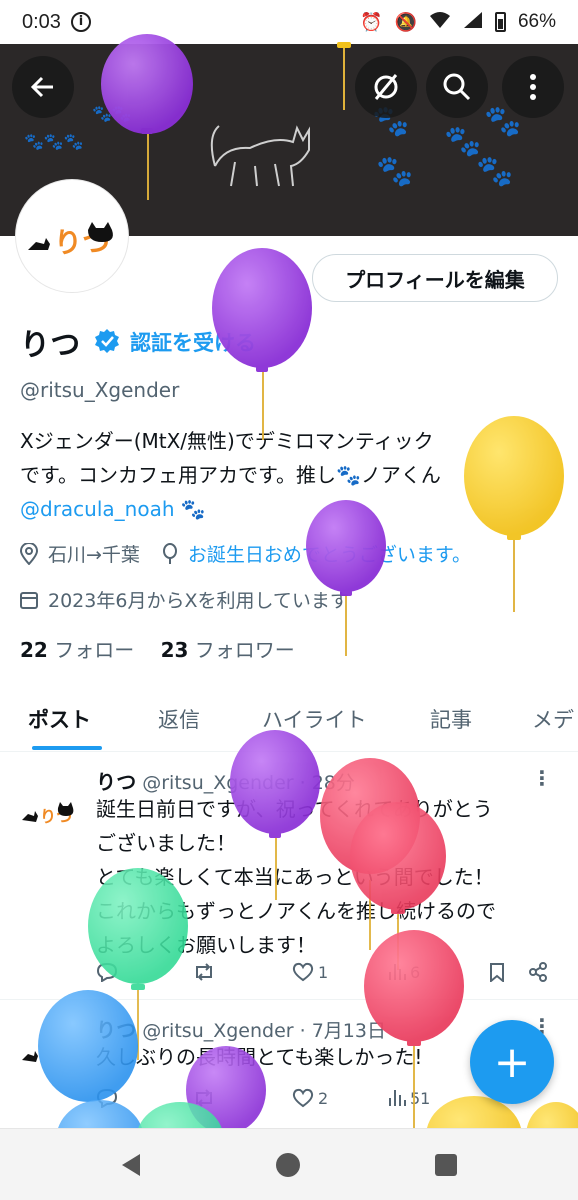 The image size is (578, 1200). I want to click on like-count: 1, so click(323, 972).